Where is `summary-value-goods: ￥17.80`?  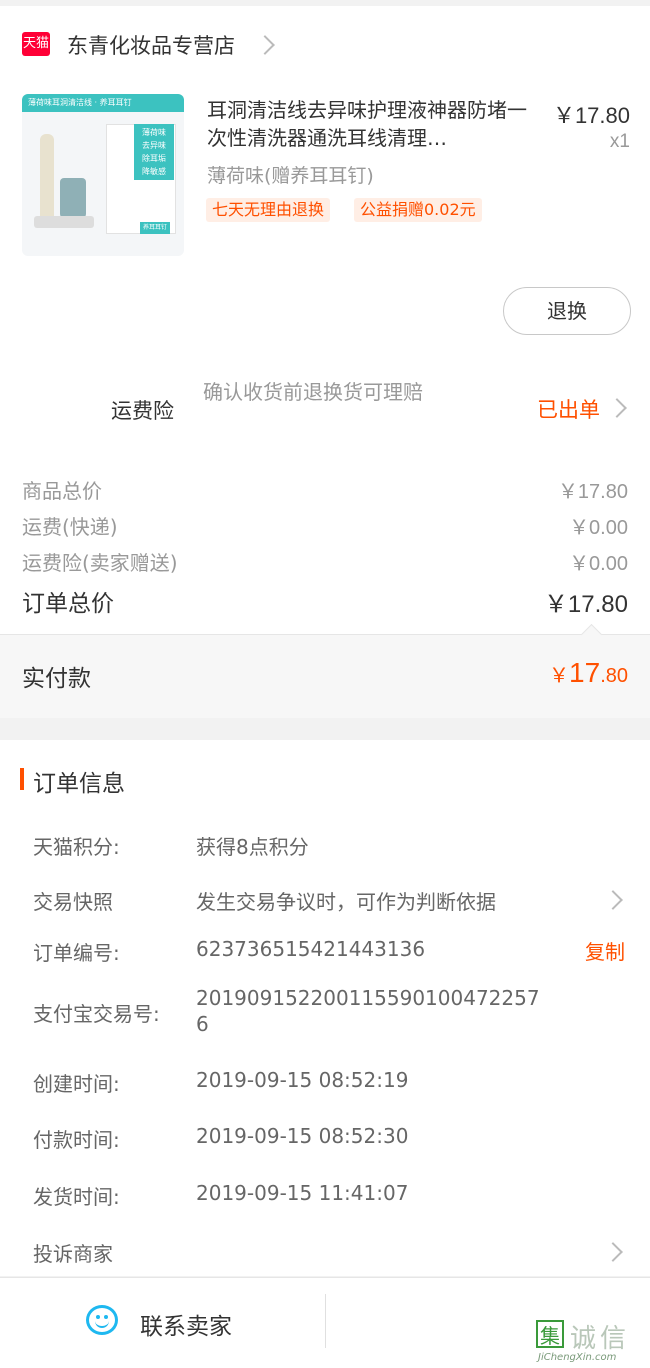
summary-value-goods: ￥17.80 is located at coordinates (592, 492).